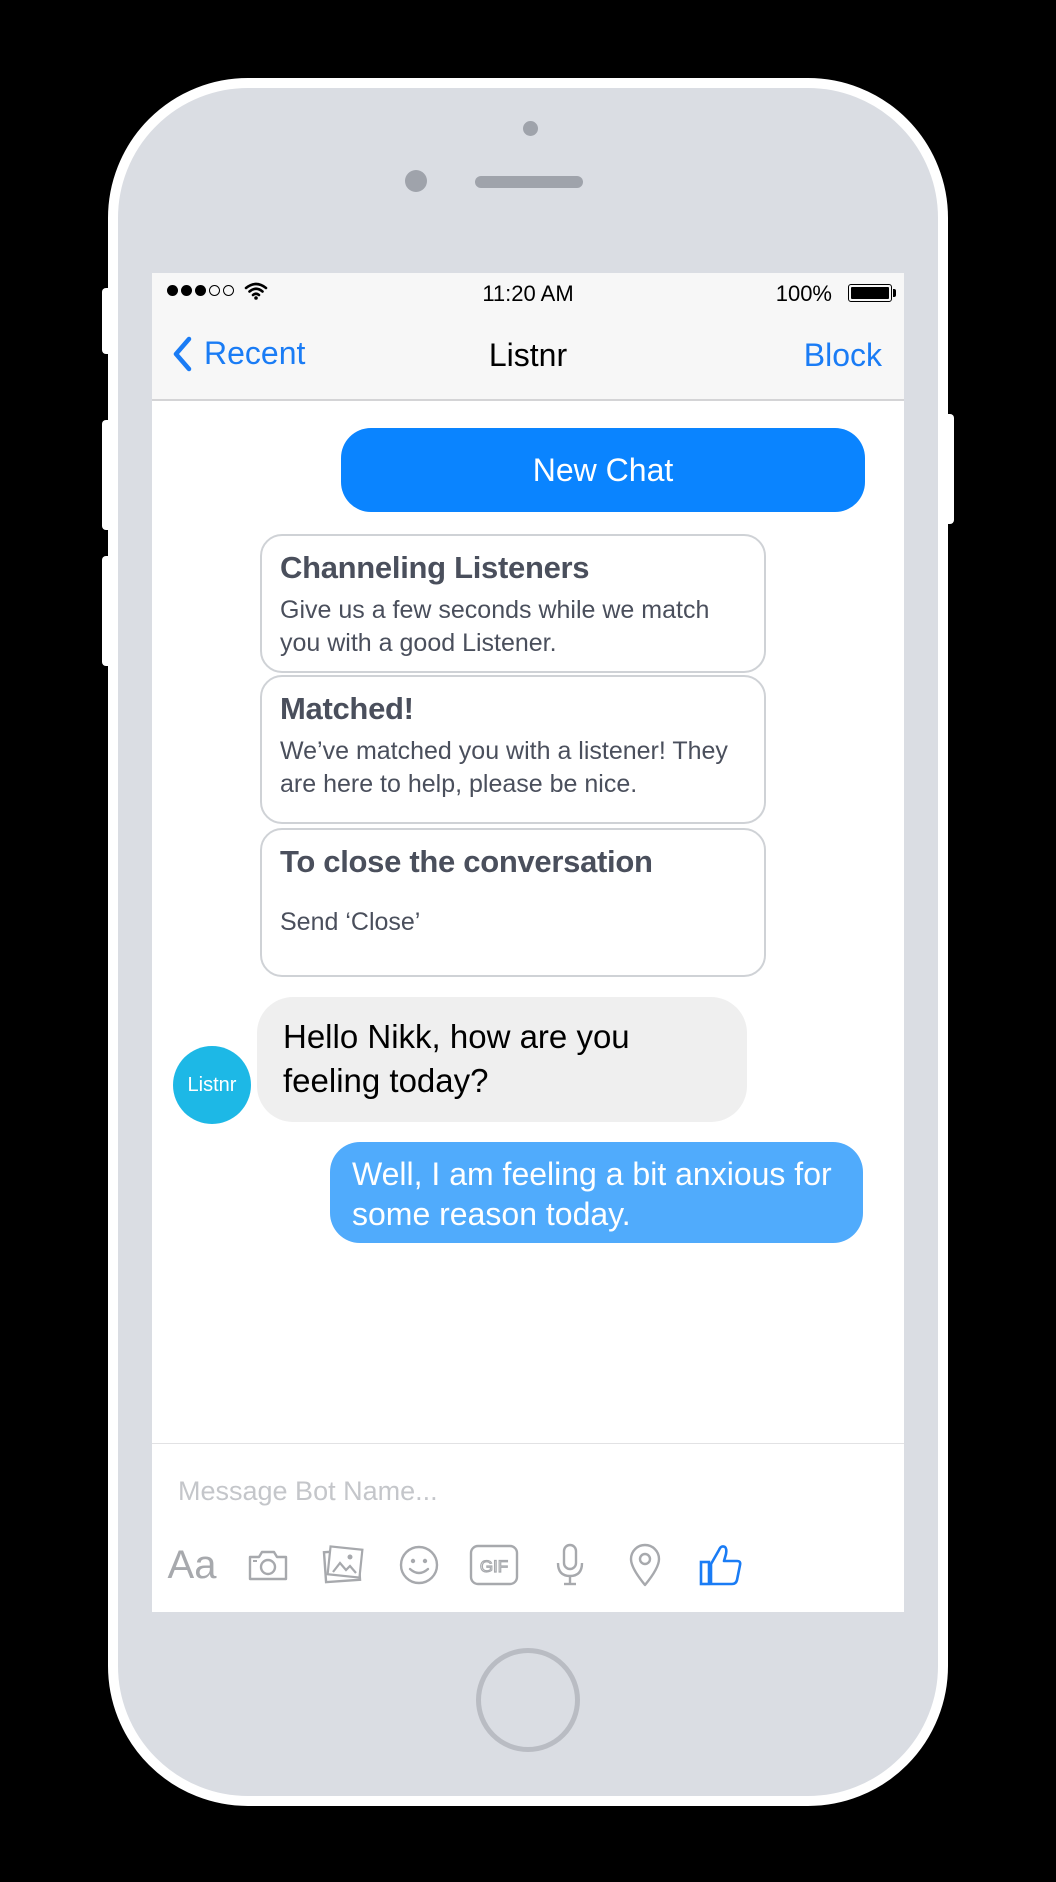  I want to click on gif-button: GIF, so click(494, 1565).